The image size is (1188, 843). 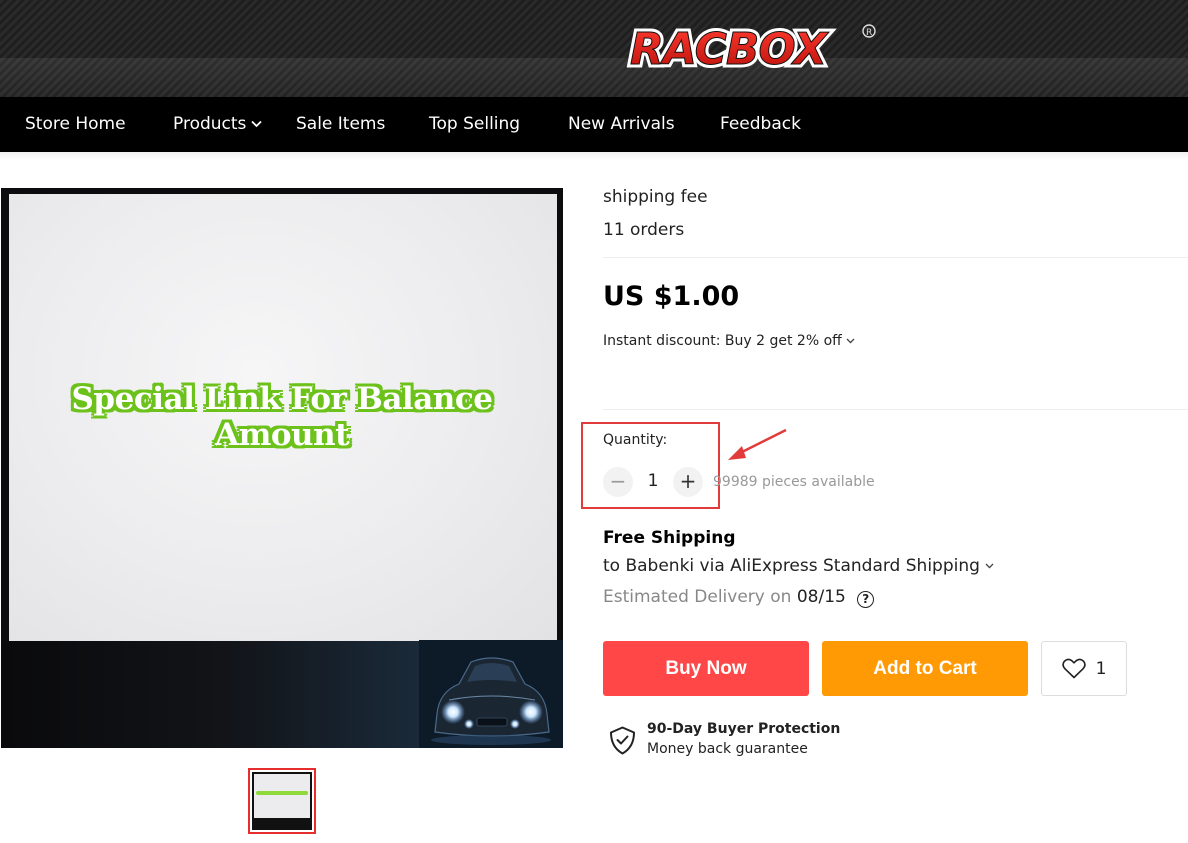 I want to click on nav-sale-items: Sale Items, so click(x=340, y=124).